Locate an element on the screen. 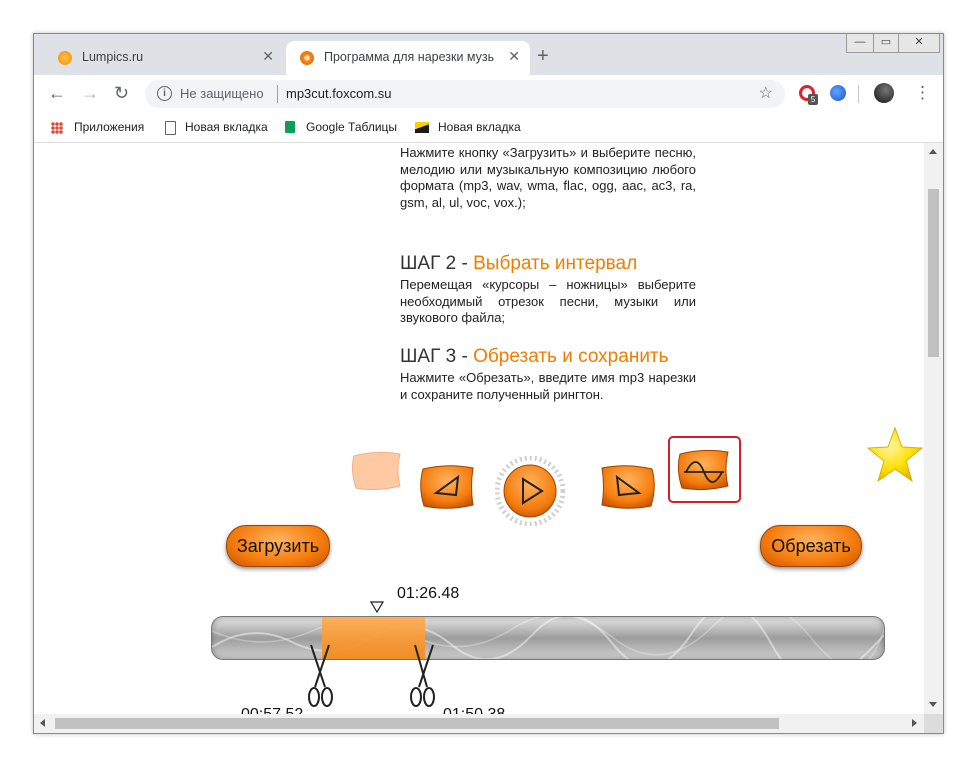 The width and height of the screenshot is (975, 765). step3-title: Обрезать и сохранить is located at coordinates (571, 356).